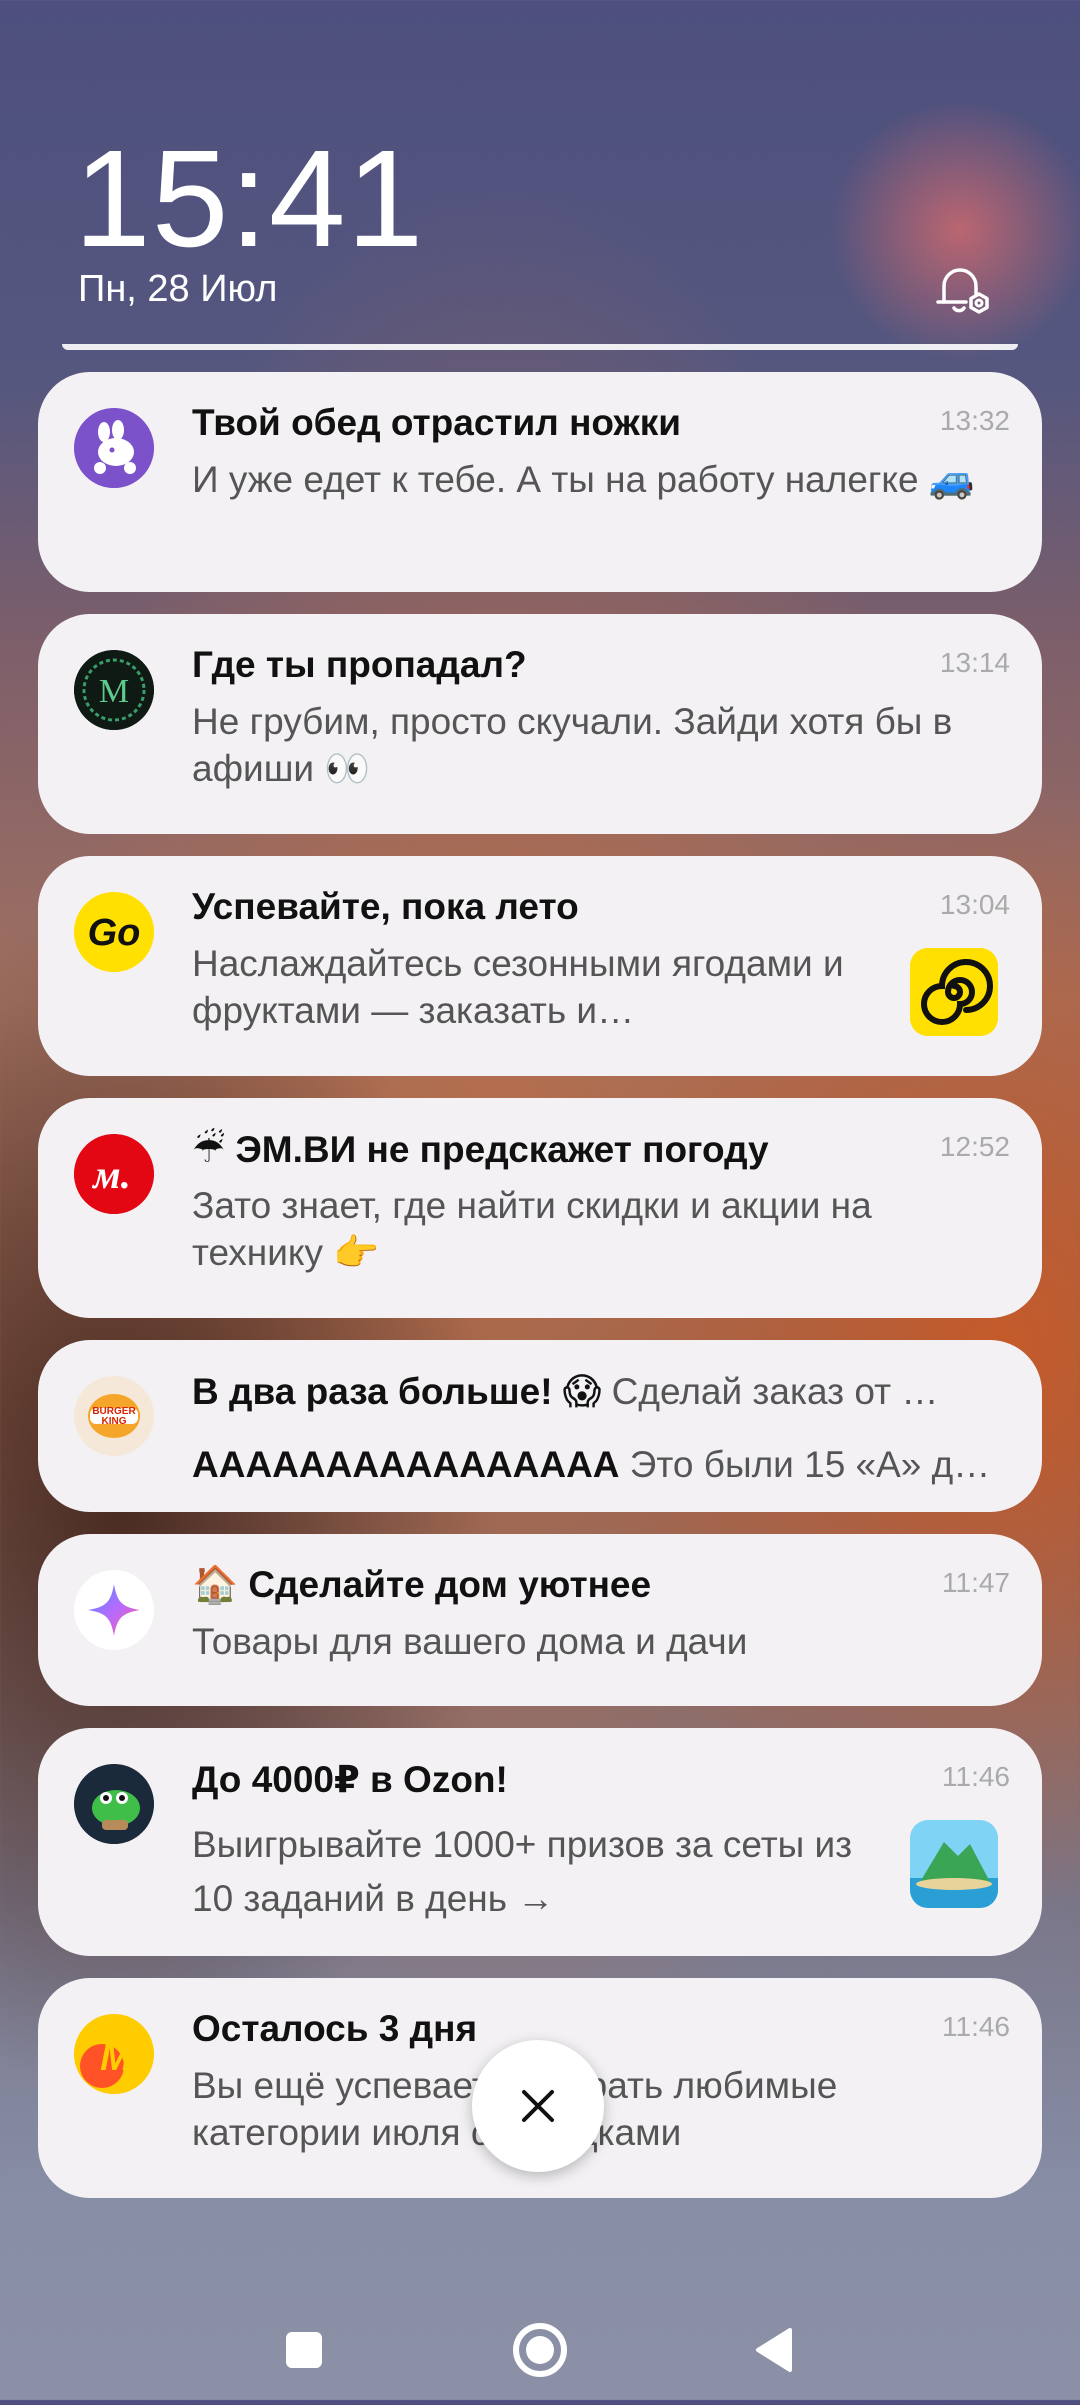 This screenshot has height=2405, width=1080. I want to click on notification-time: 13:04, so click(974, 904).